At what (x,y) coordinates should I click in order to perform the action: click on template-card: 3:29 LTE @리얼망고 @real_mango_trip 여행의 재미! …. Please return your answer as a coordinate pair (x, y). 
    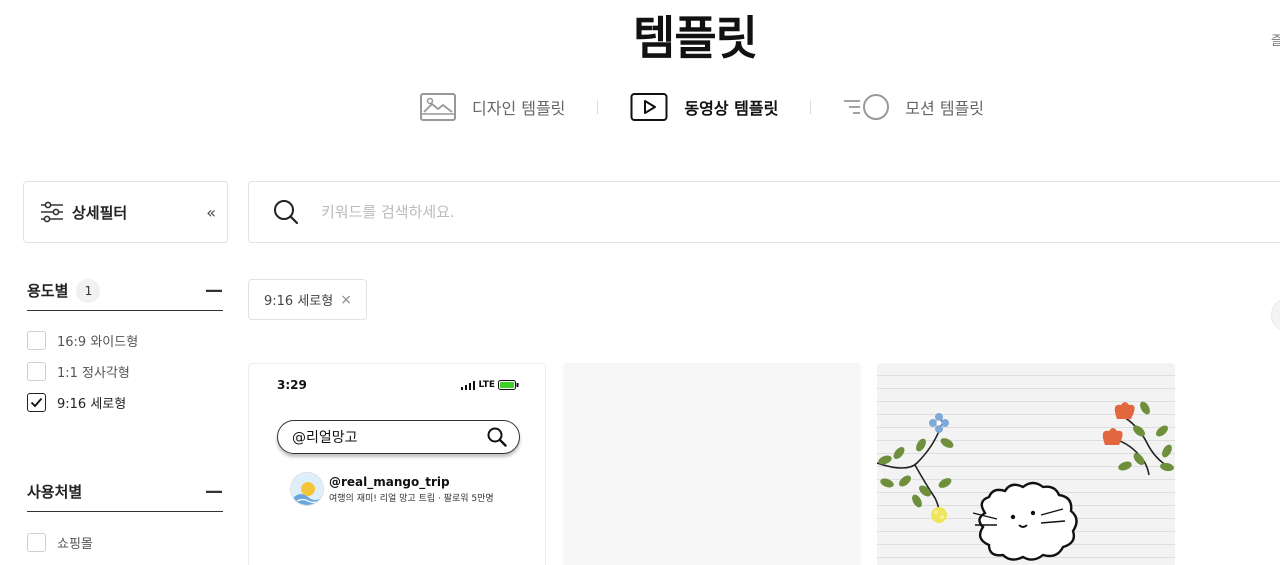
    Looking at the image, I should click on (397, 464).